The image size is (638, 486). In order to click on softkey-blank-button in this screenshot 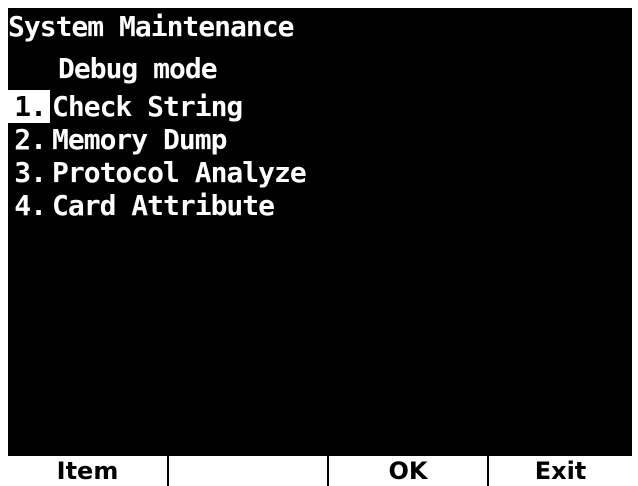, I will do `click(249, 471)`.